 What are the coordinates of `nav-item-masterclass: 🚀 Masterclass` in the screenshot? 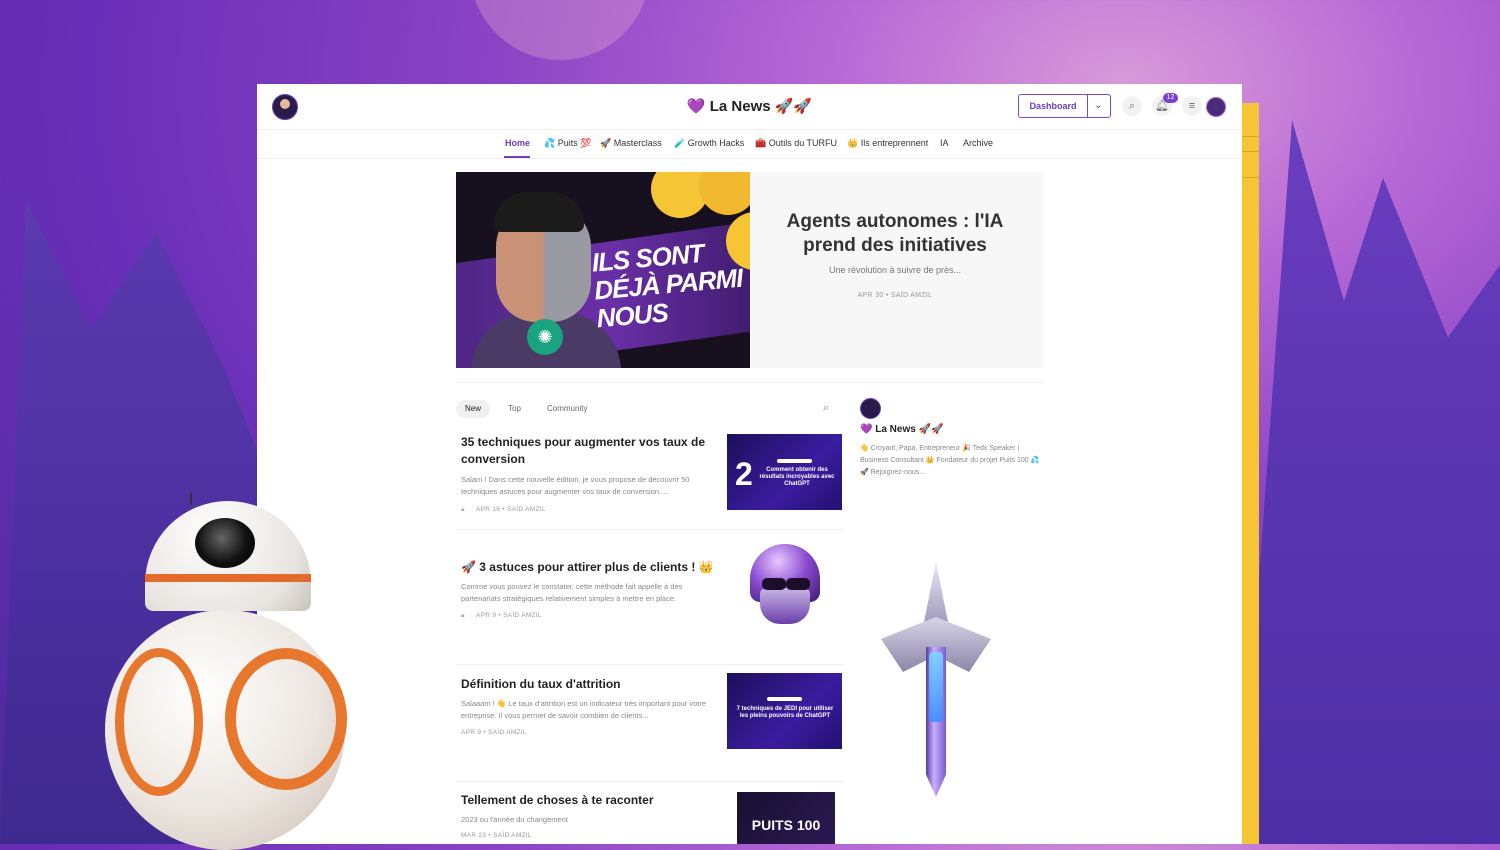 It's located at (631, 143).